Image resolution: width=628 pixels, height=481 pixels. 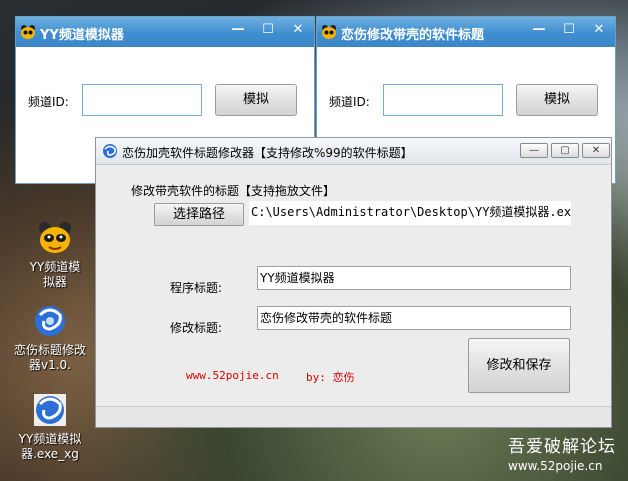 What do you see at coordinates (414, 278) in the screenshot?
I see `program-title-field: YY频道模拟器` at bounding box center [414, 278].